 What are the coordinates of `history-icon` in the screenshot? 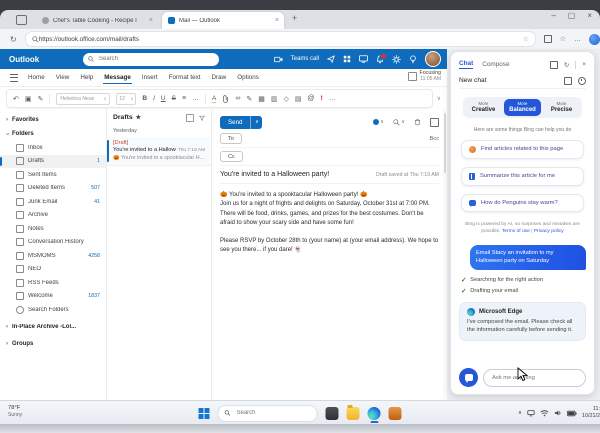 It's located at (582, 80).